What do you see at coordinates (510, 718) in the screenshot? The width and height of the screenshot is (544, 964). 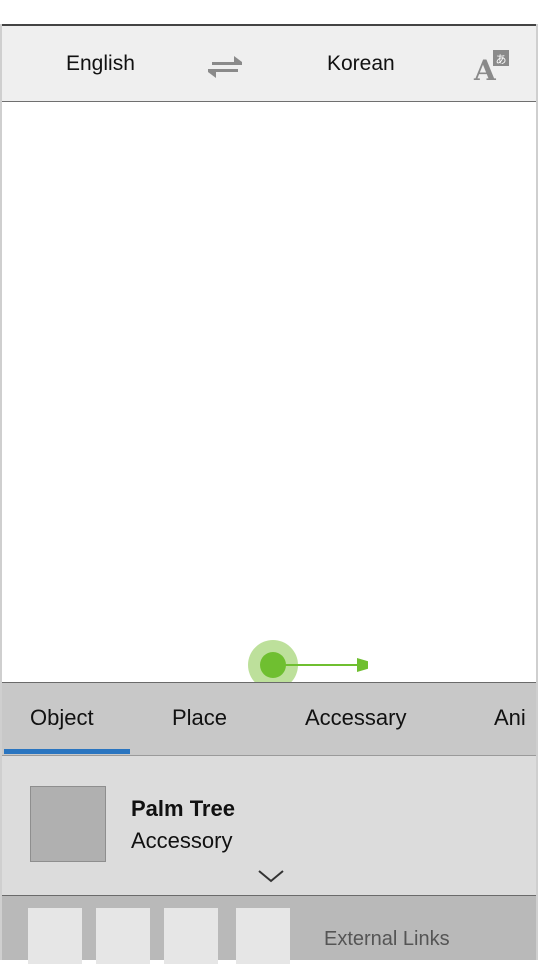 I see `tab-animal: Ani` at bounding box center [510, 718].